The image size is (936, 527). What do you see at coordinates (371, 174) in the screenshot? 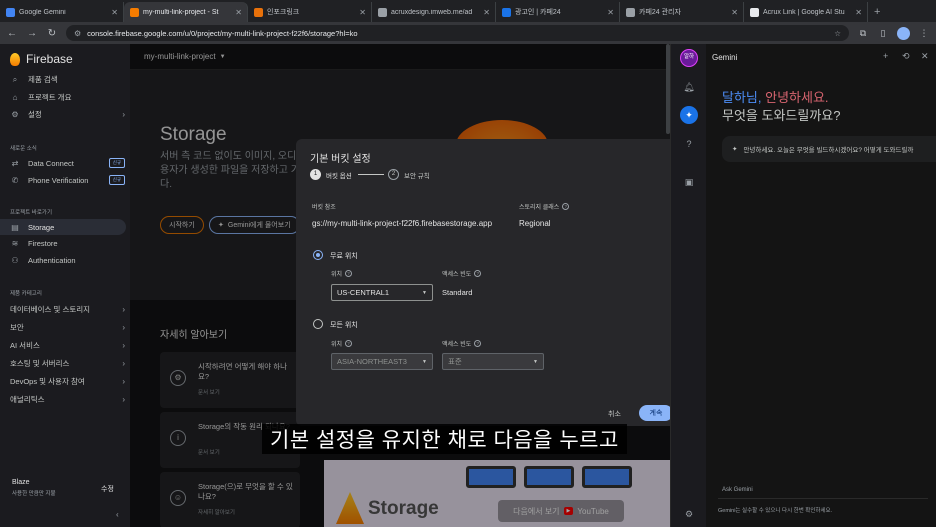
I see `stepper-connector` at bounding box center [371, 174].